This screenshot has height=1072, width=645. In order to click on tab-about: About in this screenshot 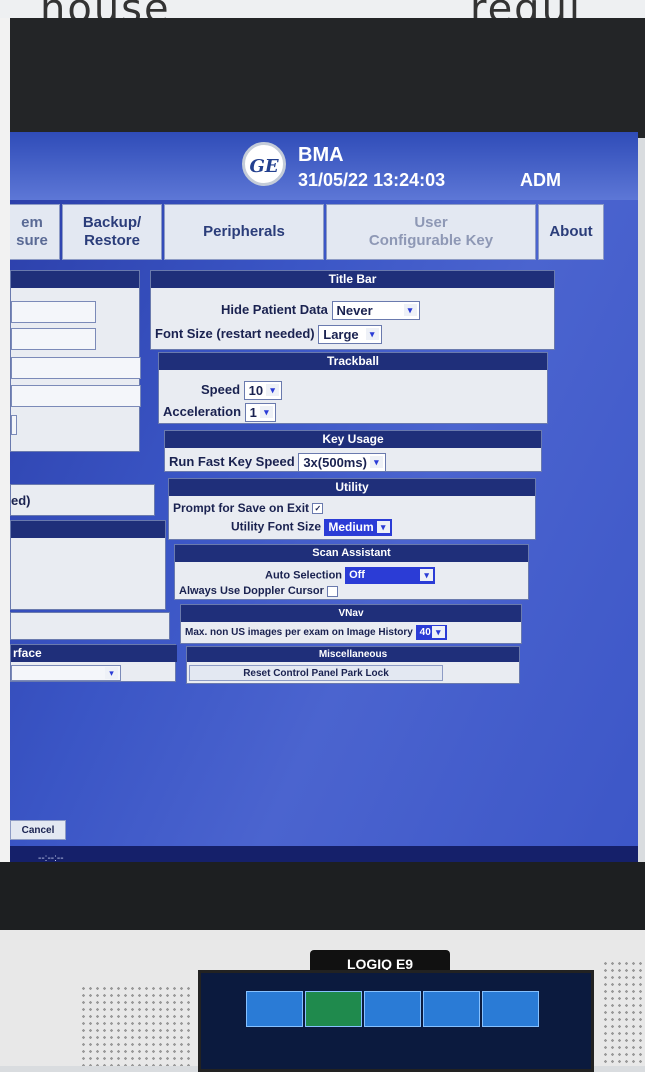, I will do `click(571, 232)`.